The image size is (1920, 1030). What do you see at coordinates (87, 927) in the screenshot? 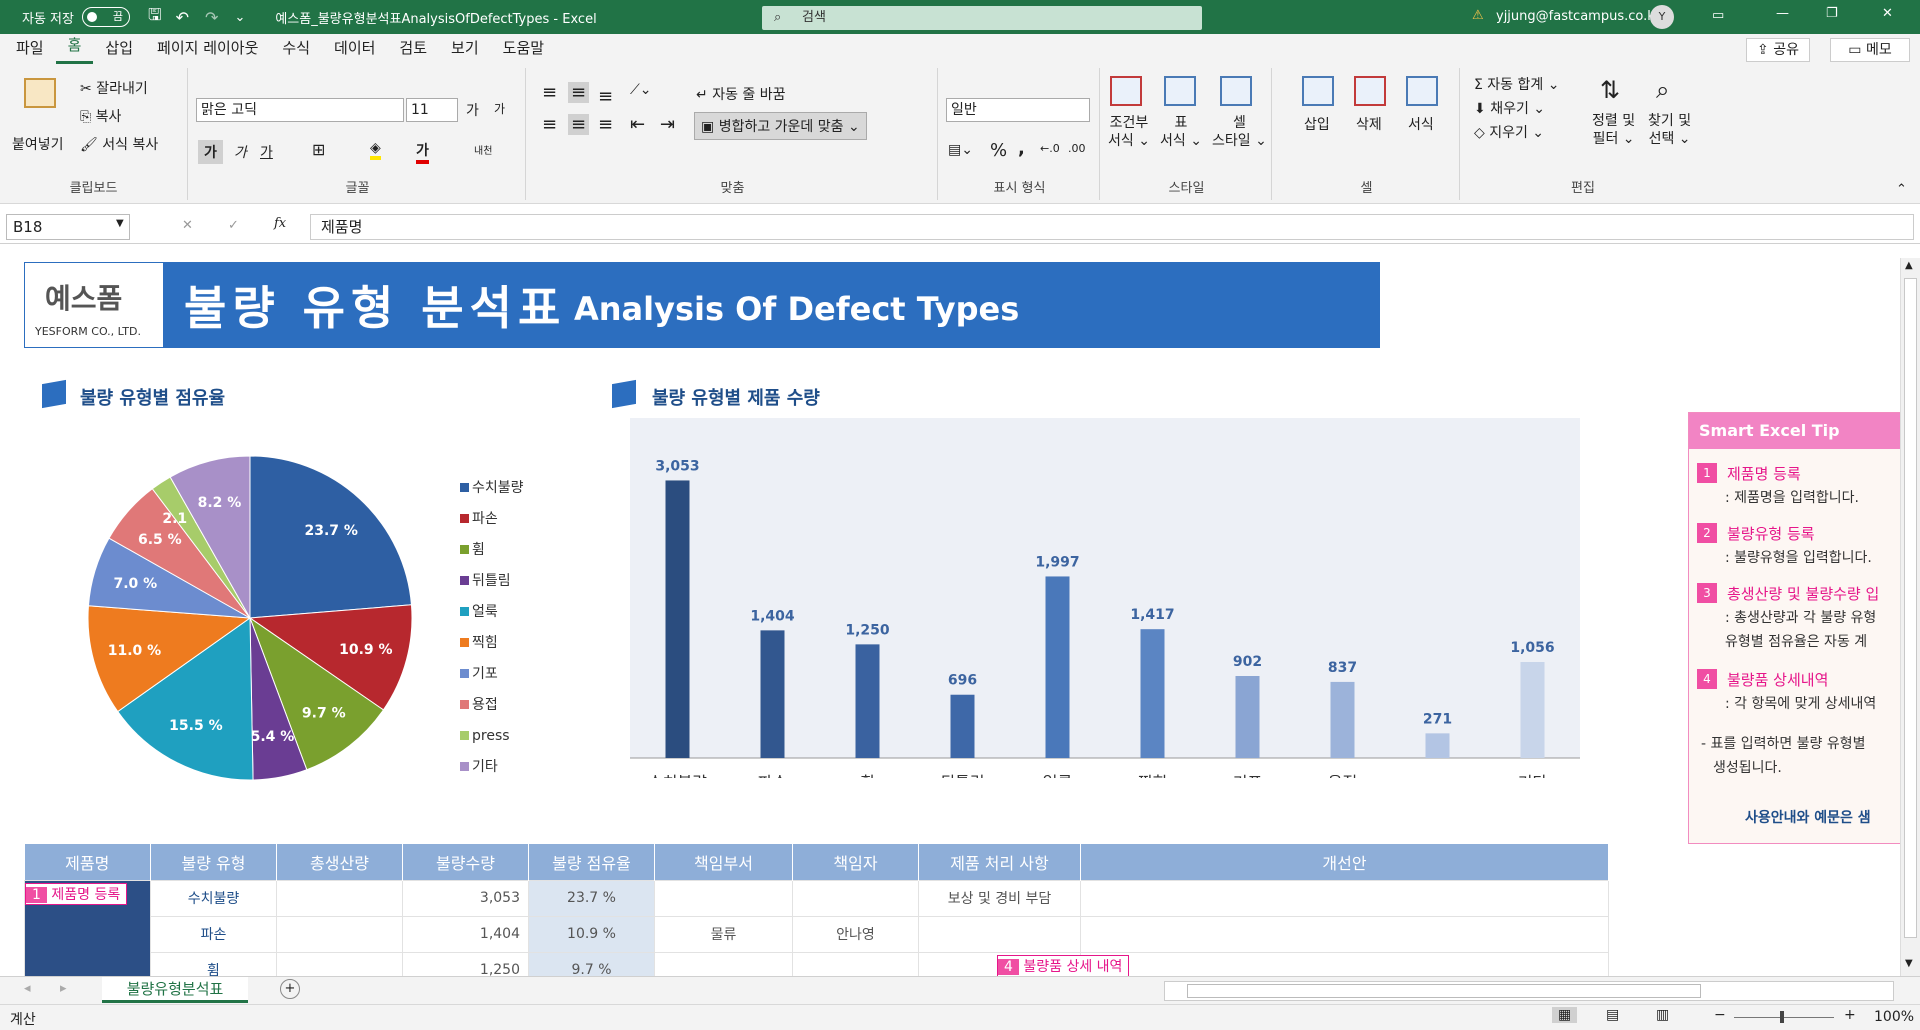
I see `product-cell: 1 제품명 등록` at bounding box center [87, 927].